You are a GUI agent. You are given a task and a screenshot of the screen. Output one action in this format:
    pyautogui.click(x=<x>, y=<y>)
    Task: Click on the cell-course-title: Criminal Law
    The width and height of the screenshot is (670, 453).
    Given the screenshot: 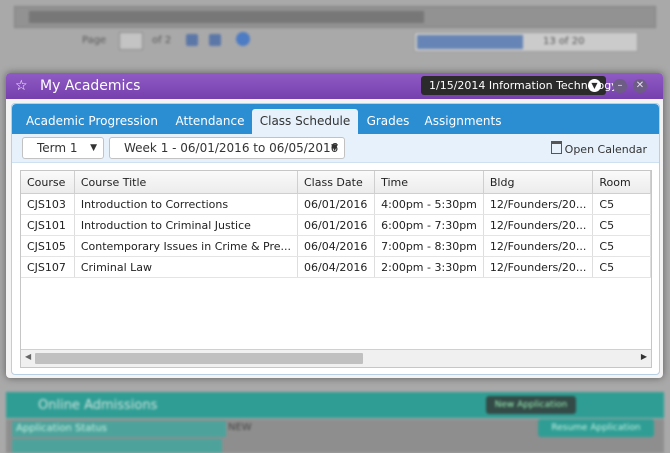 What is the action you would take?
    pyautogui.click(x=186, y=267)
    